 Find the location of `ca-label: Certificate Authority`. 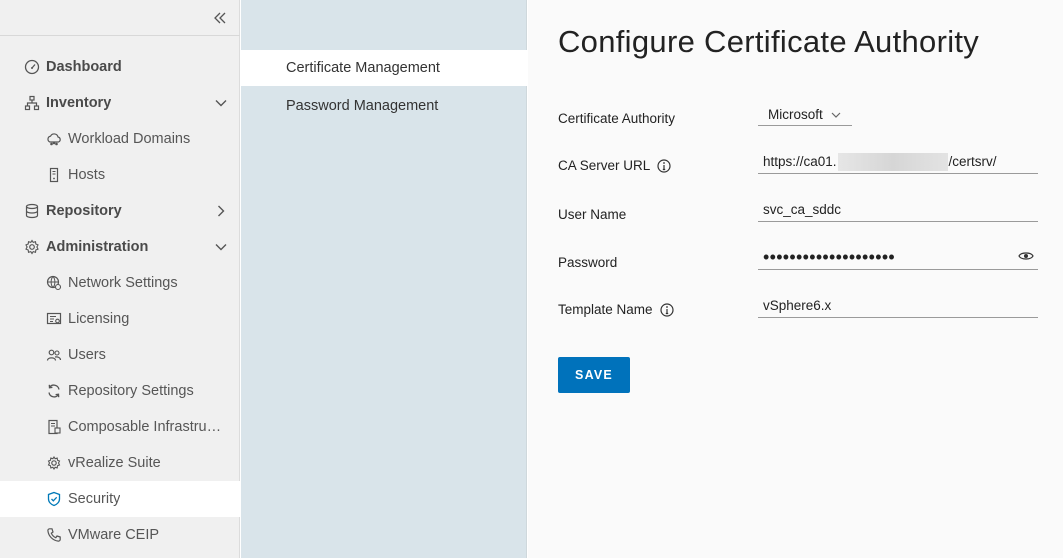

ca-label: Certificate Authority is located at coordinates (616, 118).